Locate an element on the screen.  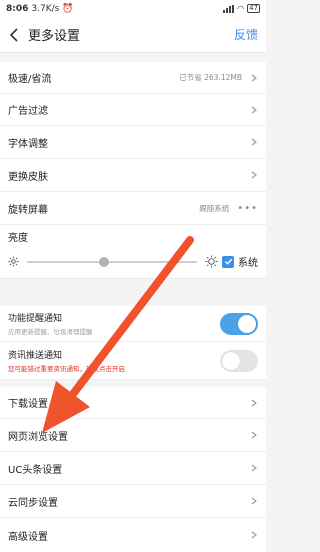
brightness-label: 亮度 is located at coordinates (18, 238).